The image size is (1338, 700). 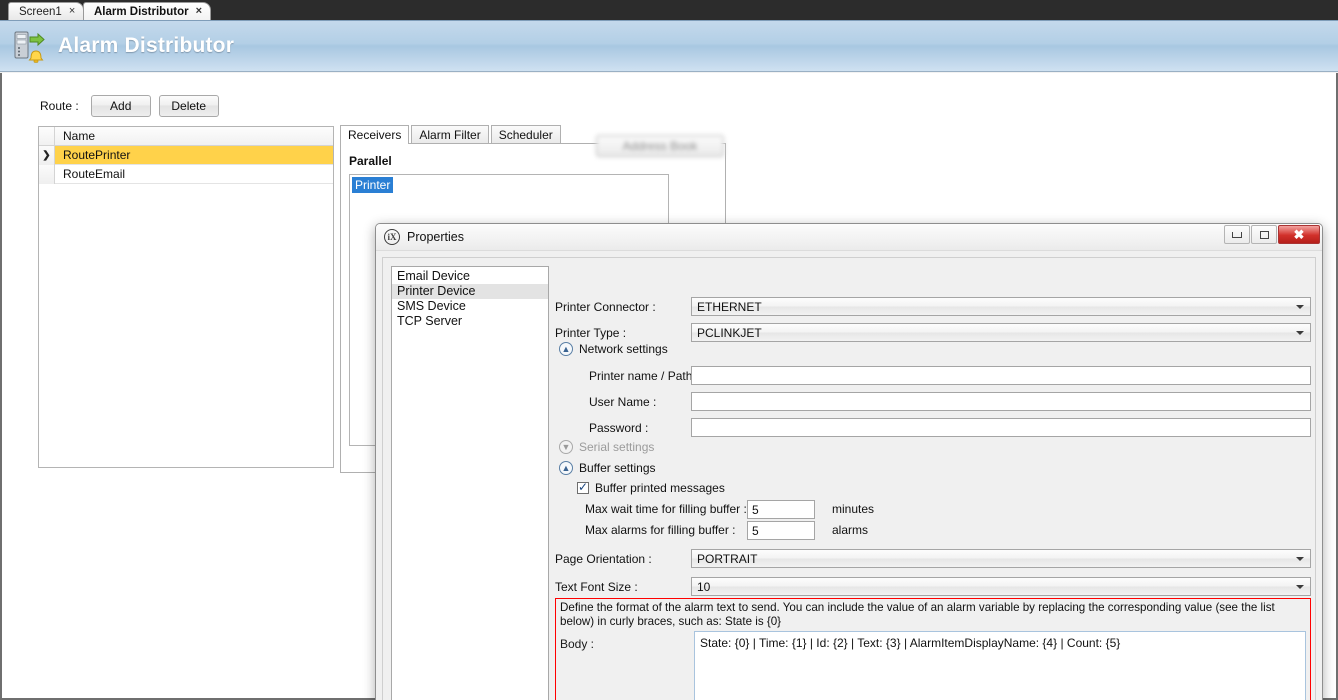 What do you see at coordinates (47, 174) in the screenshot?
I see `row-marker` at bounding box center [47, 174].